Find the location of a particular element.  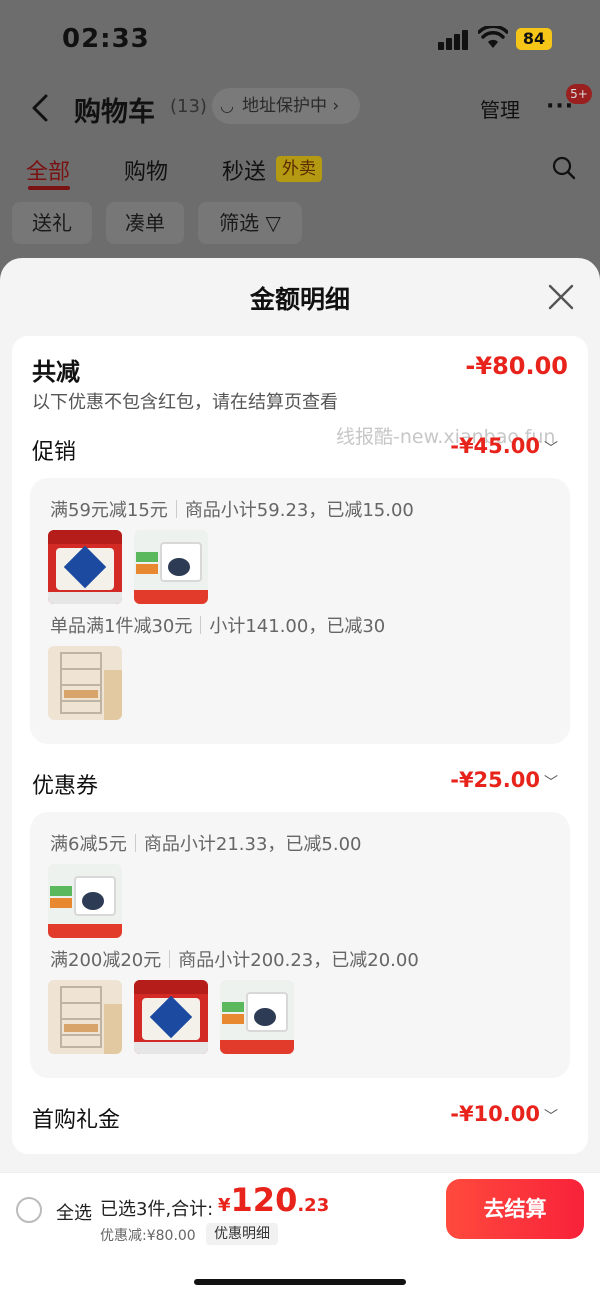

section-promotion-amount: -¥45.00 ﹀ is located at coordinates (504, 446).